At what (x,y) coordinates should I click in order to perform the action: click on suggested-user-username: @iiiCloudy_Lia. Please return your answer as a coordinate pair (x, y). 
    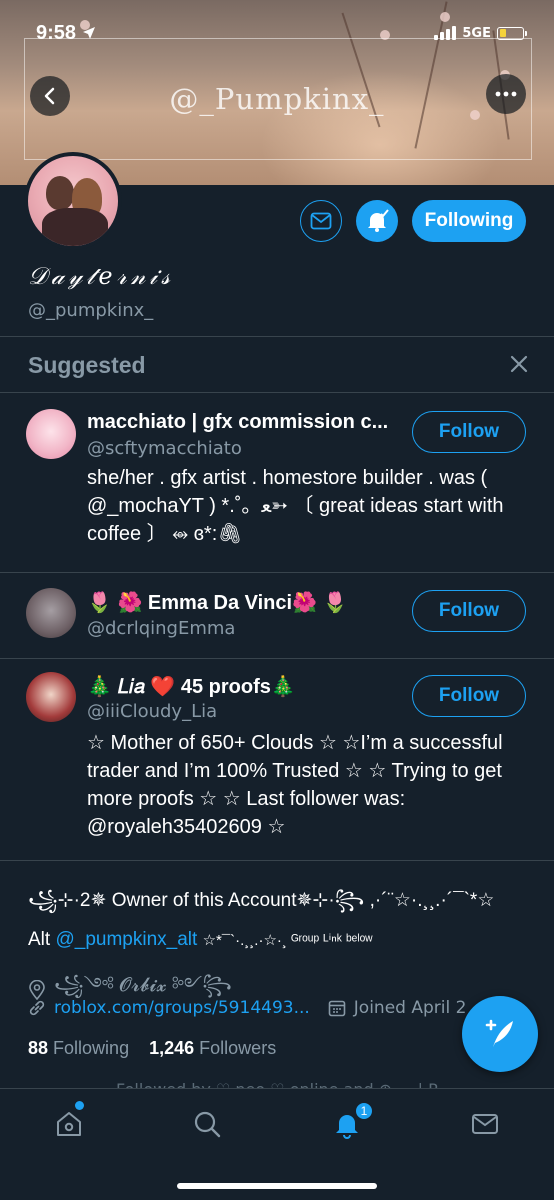
    Looking at the image, I should click on (152, 711).